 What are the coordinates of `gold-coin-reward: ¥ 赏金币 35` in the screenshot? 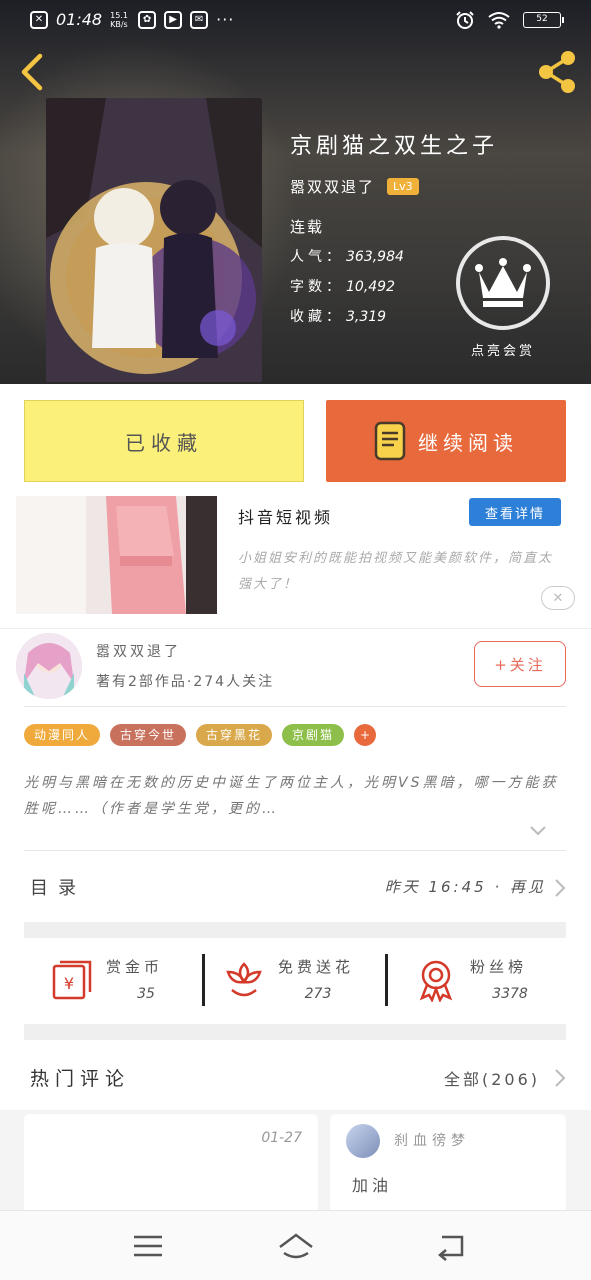 It's located at (125, 983).